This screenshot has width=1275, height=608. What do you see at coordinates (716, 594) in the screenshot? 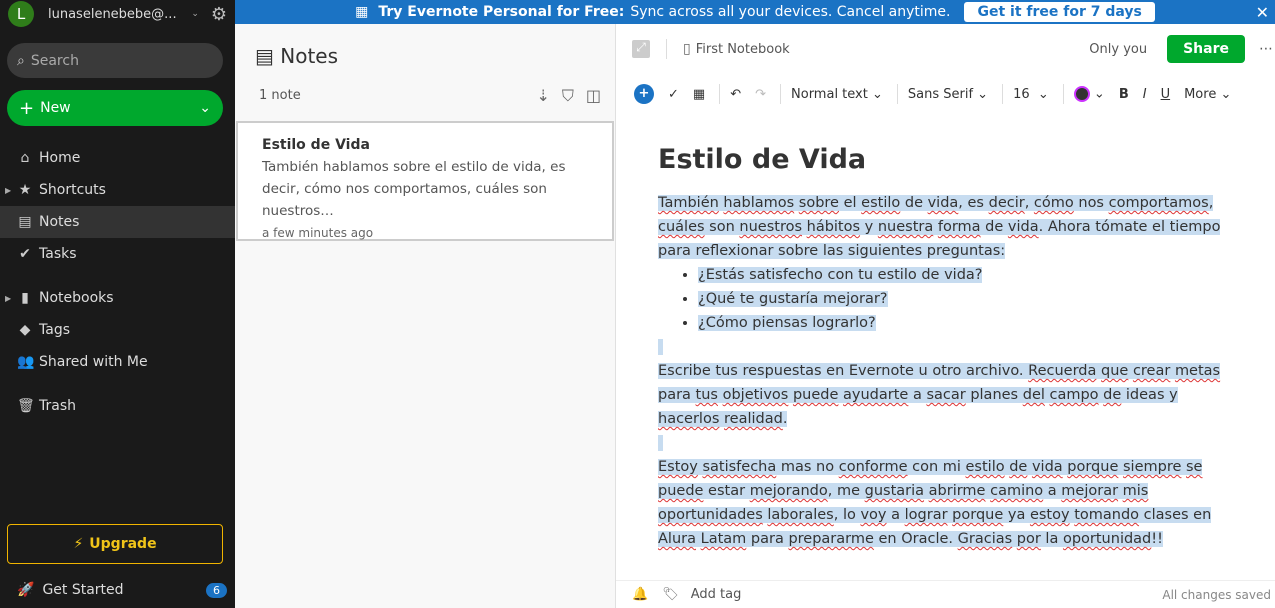
I see `add-tag-input: Add tag` at bounding box center [716, 594].